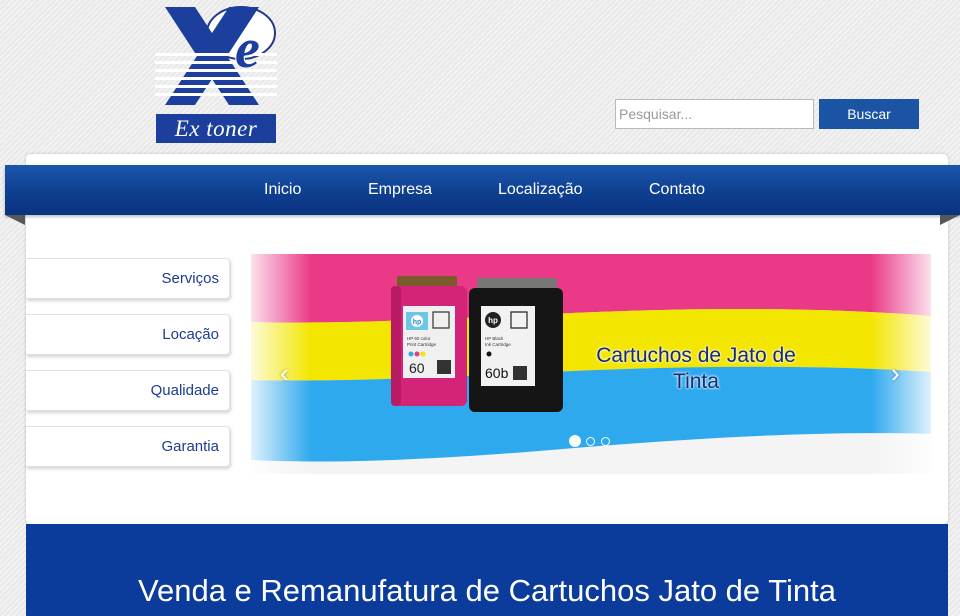 The image size is (960, 616). Describe the element at coordinates (400, 190) in the screenshot. I see `nav-item-empresa: Empresa` at that location.